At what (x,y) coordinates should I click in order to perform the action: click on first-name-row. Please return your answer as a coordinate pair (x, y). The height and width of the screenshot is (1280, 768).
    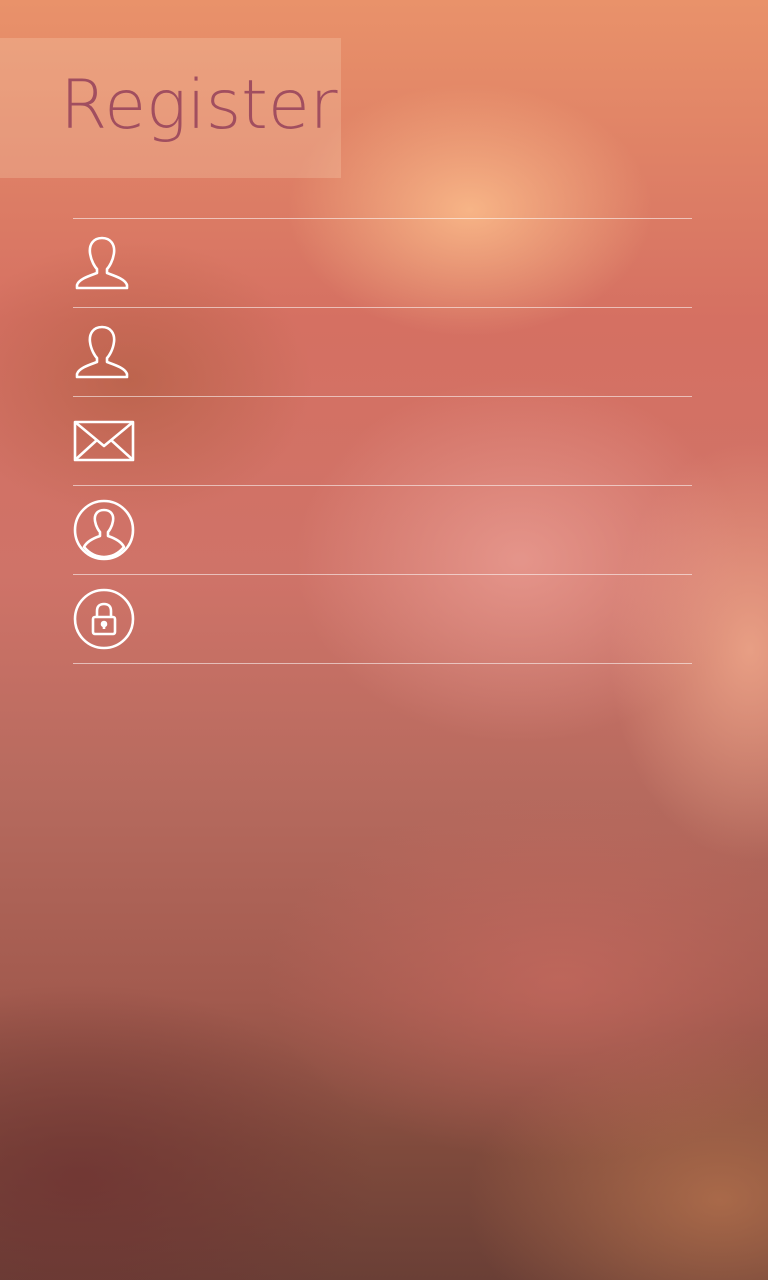
    Looking at the image, I should click on (382, 263).